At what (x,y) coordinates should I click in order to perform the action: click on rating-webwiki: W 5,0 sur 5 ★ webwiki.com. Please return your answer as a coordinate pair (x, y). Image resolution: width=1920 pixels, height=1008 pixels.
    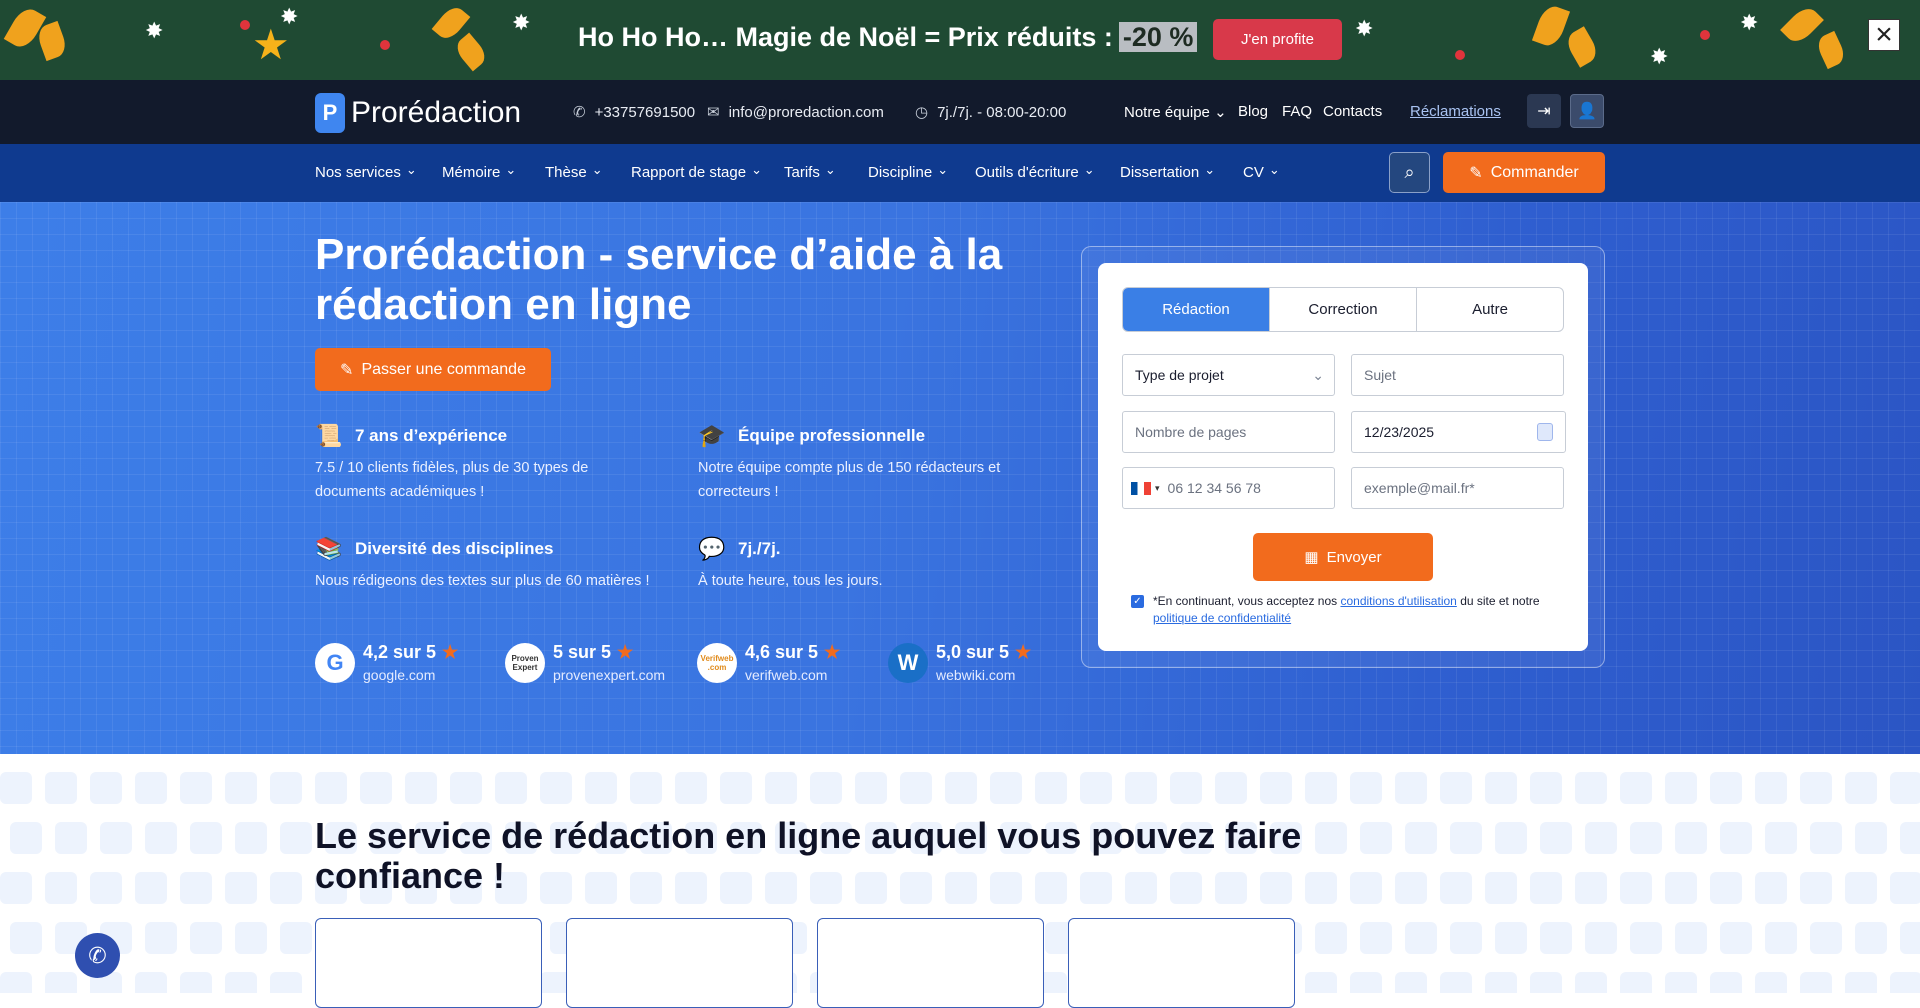
    Looking at the image, I should click on (959, 662).